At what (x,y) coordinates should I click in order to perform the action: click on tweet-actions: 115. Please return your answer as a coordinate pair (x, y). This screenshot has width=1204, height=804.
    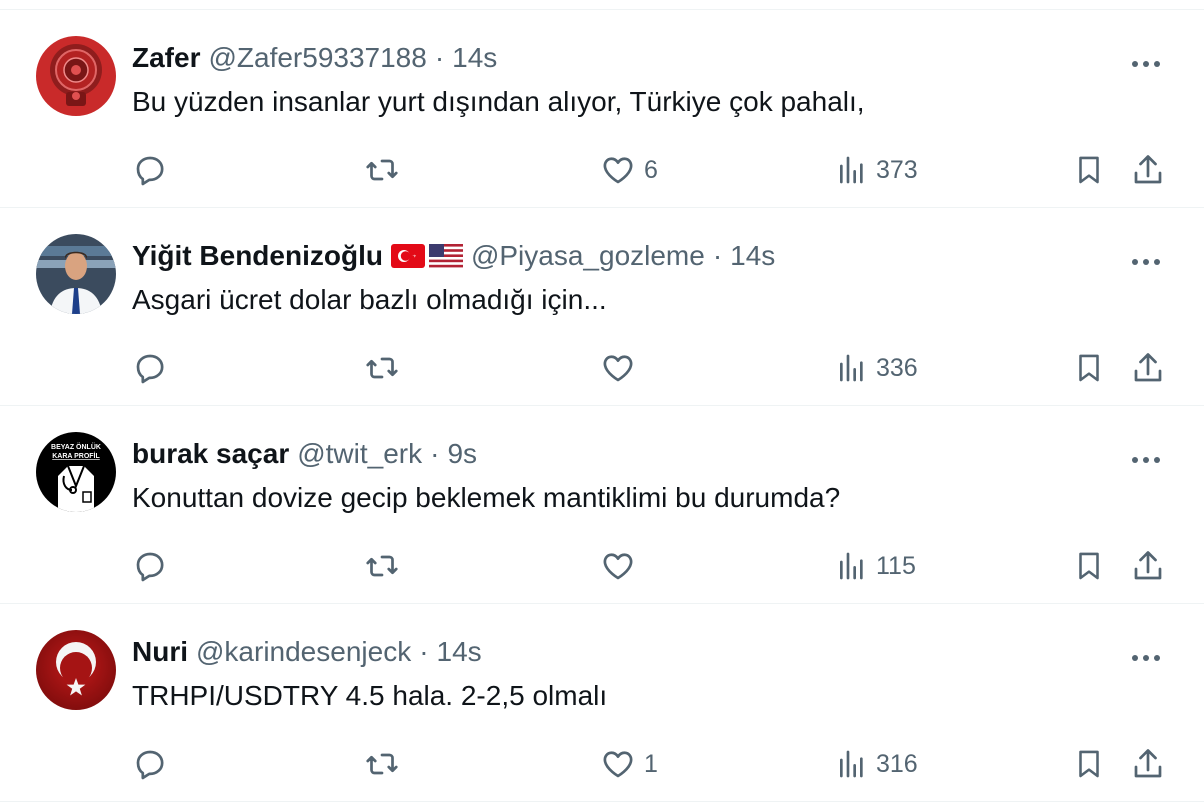
    Looking at the image, I should click on (602, 566).